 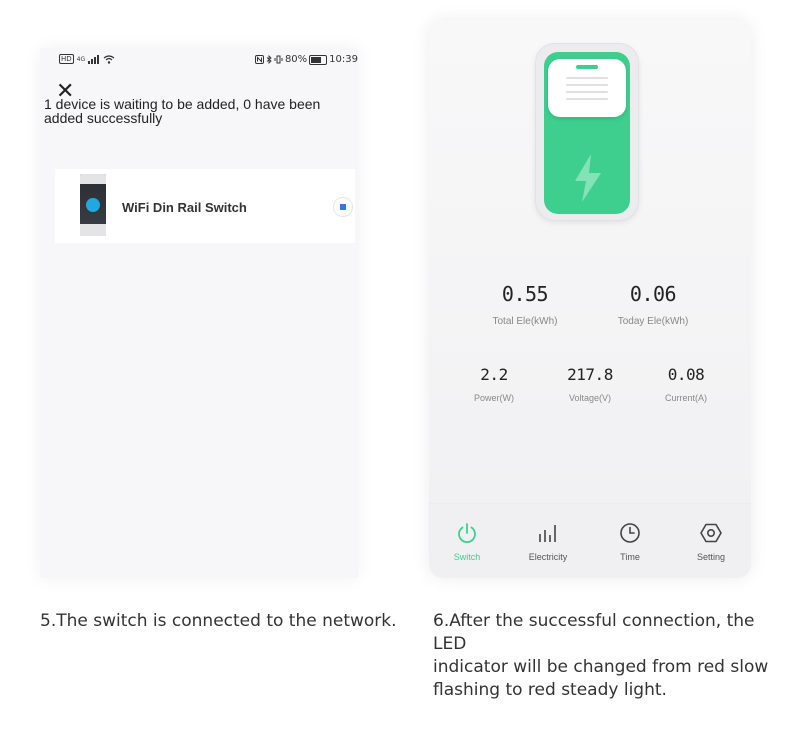 I want to click on stat-value: 0.08, so click(x=686, y=374).